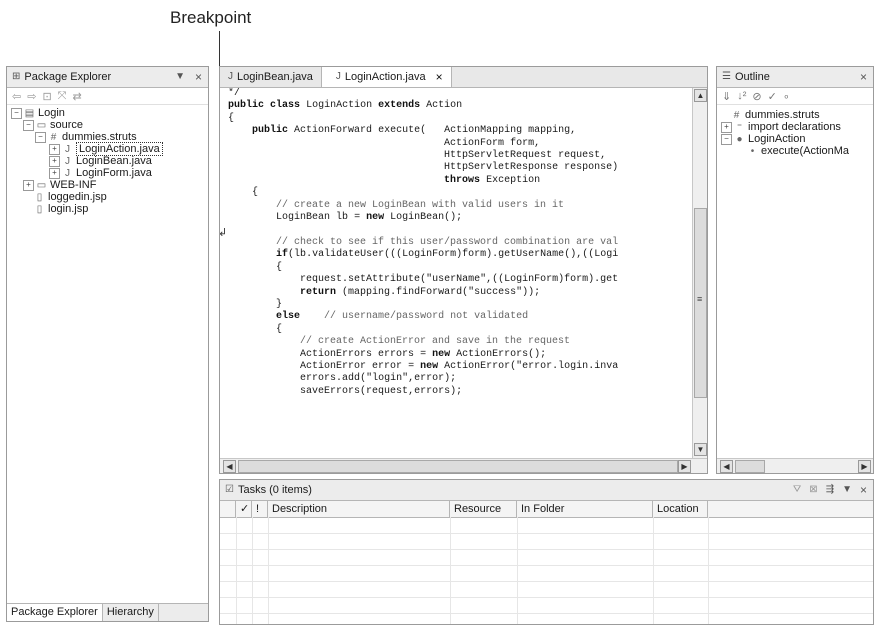  I want to click on editor-horizontal-scrollbar: ◀ ▶, so click(463, 465).